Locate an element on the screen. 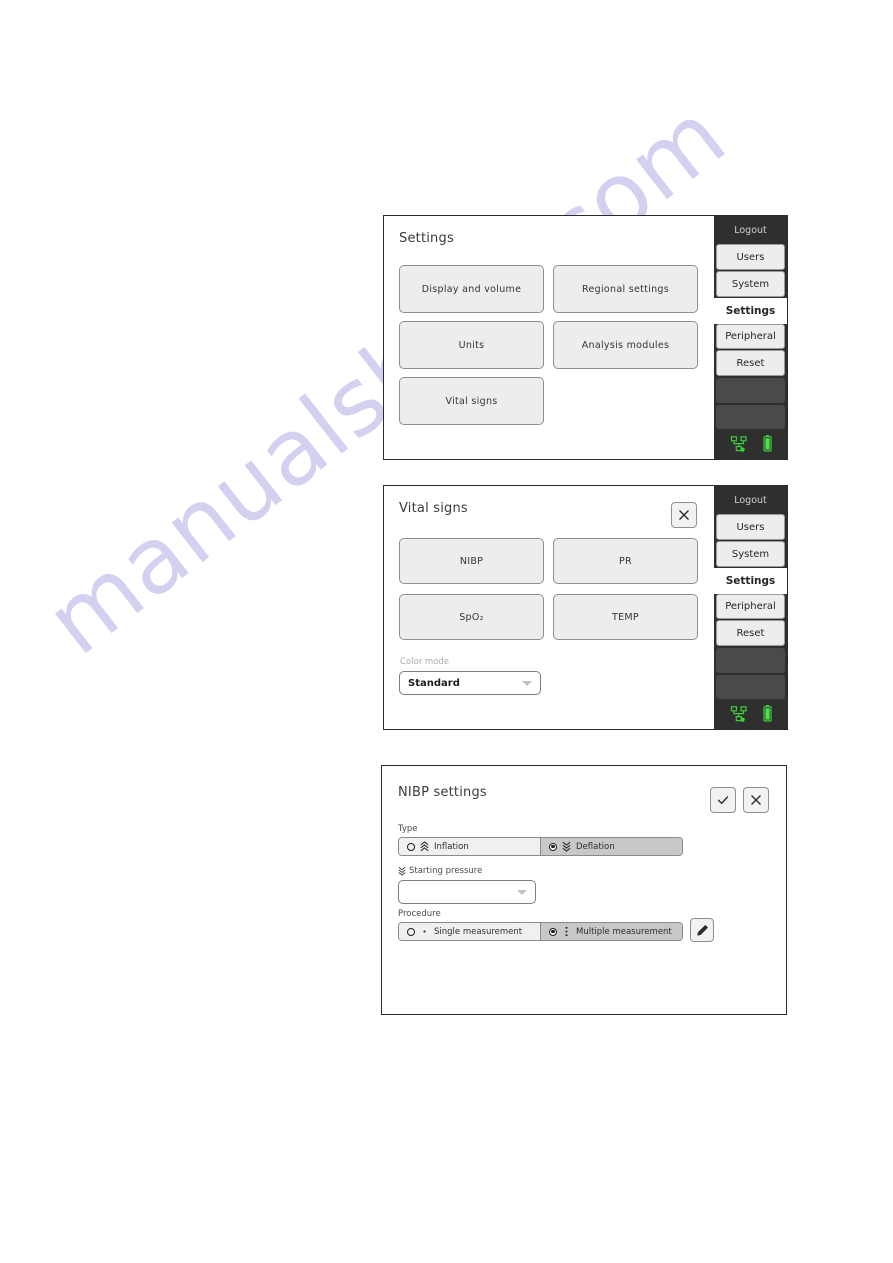 This screenshot has width=893, height=1263. starting-pressure-label: Starting pressure is located at coordinates (440, 871).